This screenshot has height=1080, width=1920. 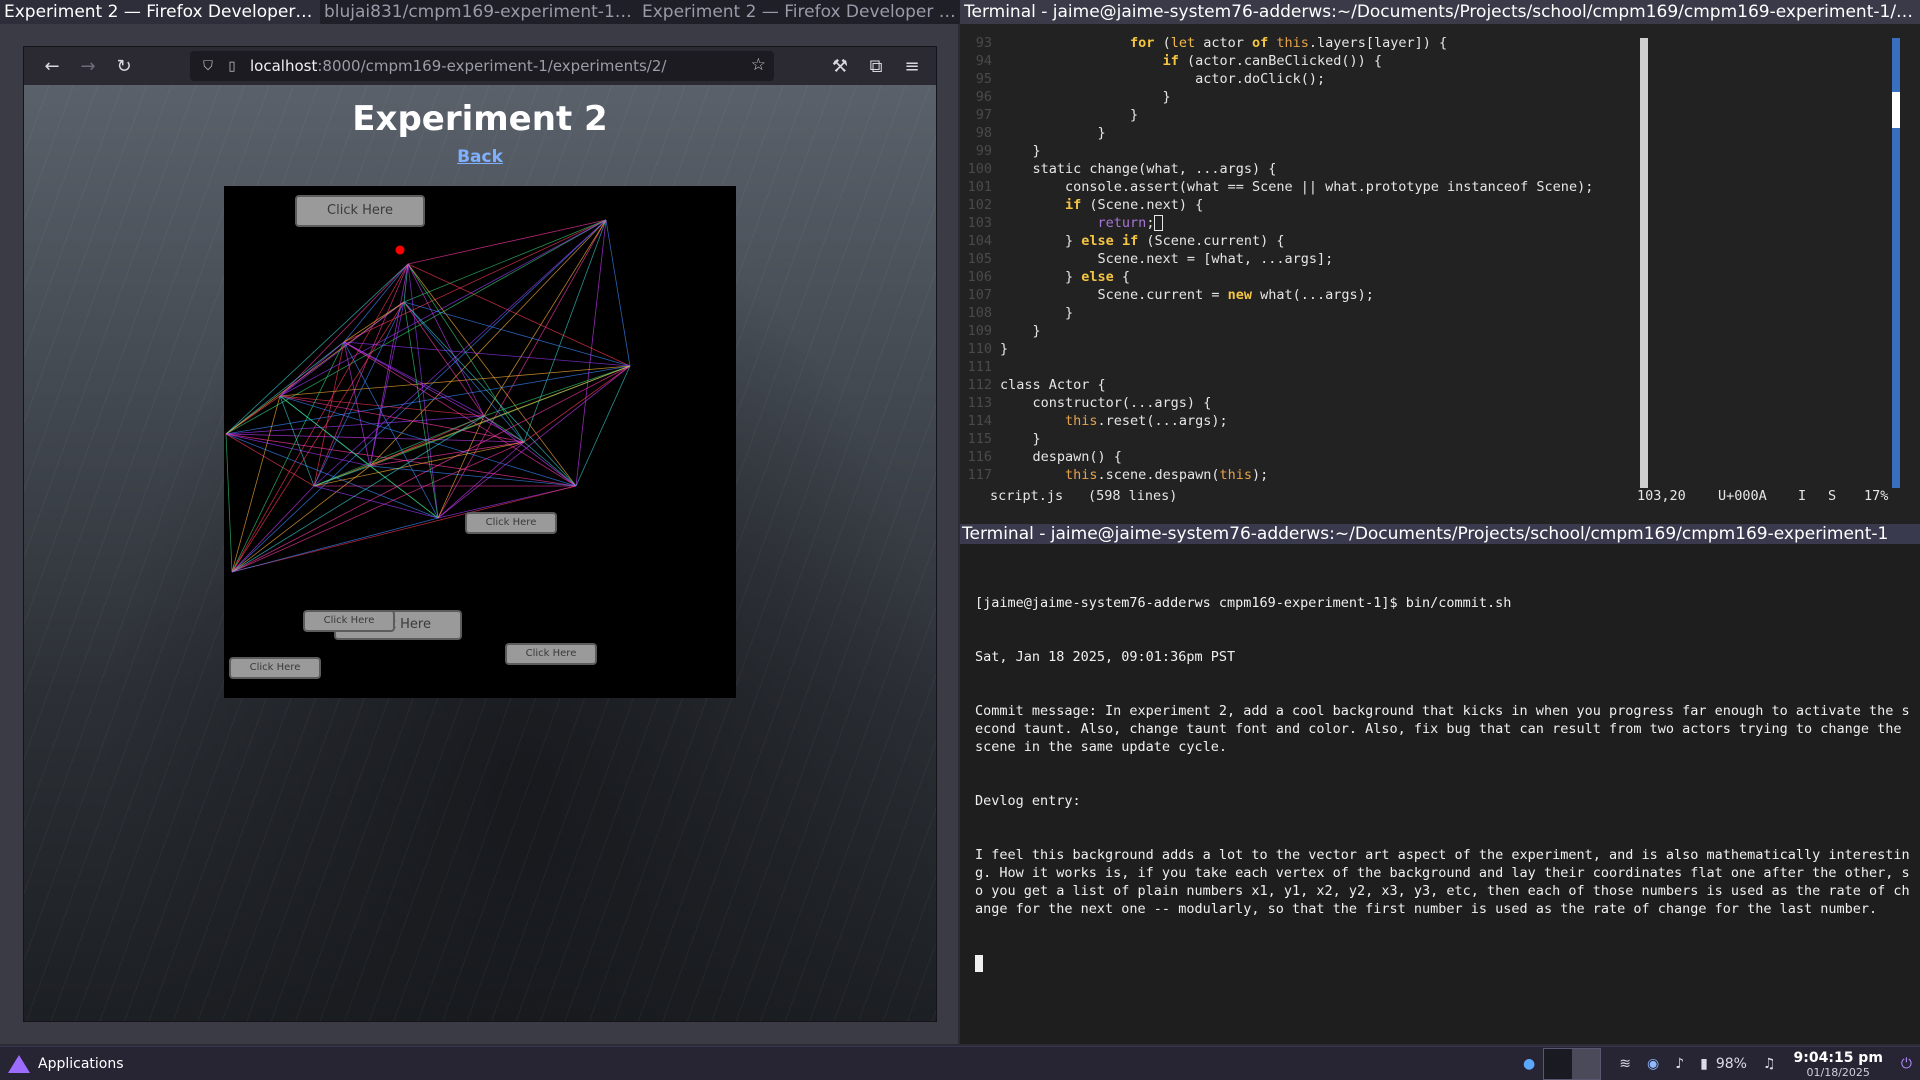 I want to click on code-text: for (let actor of this.layers[layer]) {, so click(x=1289, y=43).